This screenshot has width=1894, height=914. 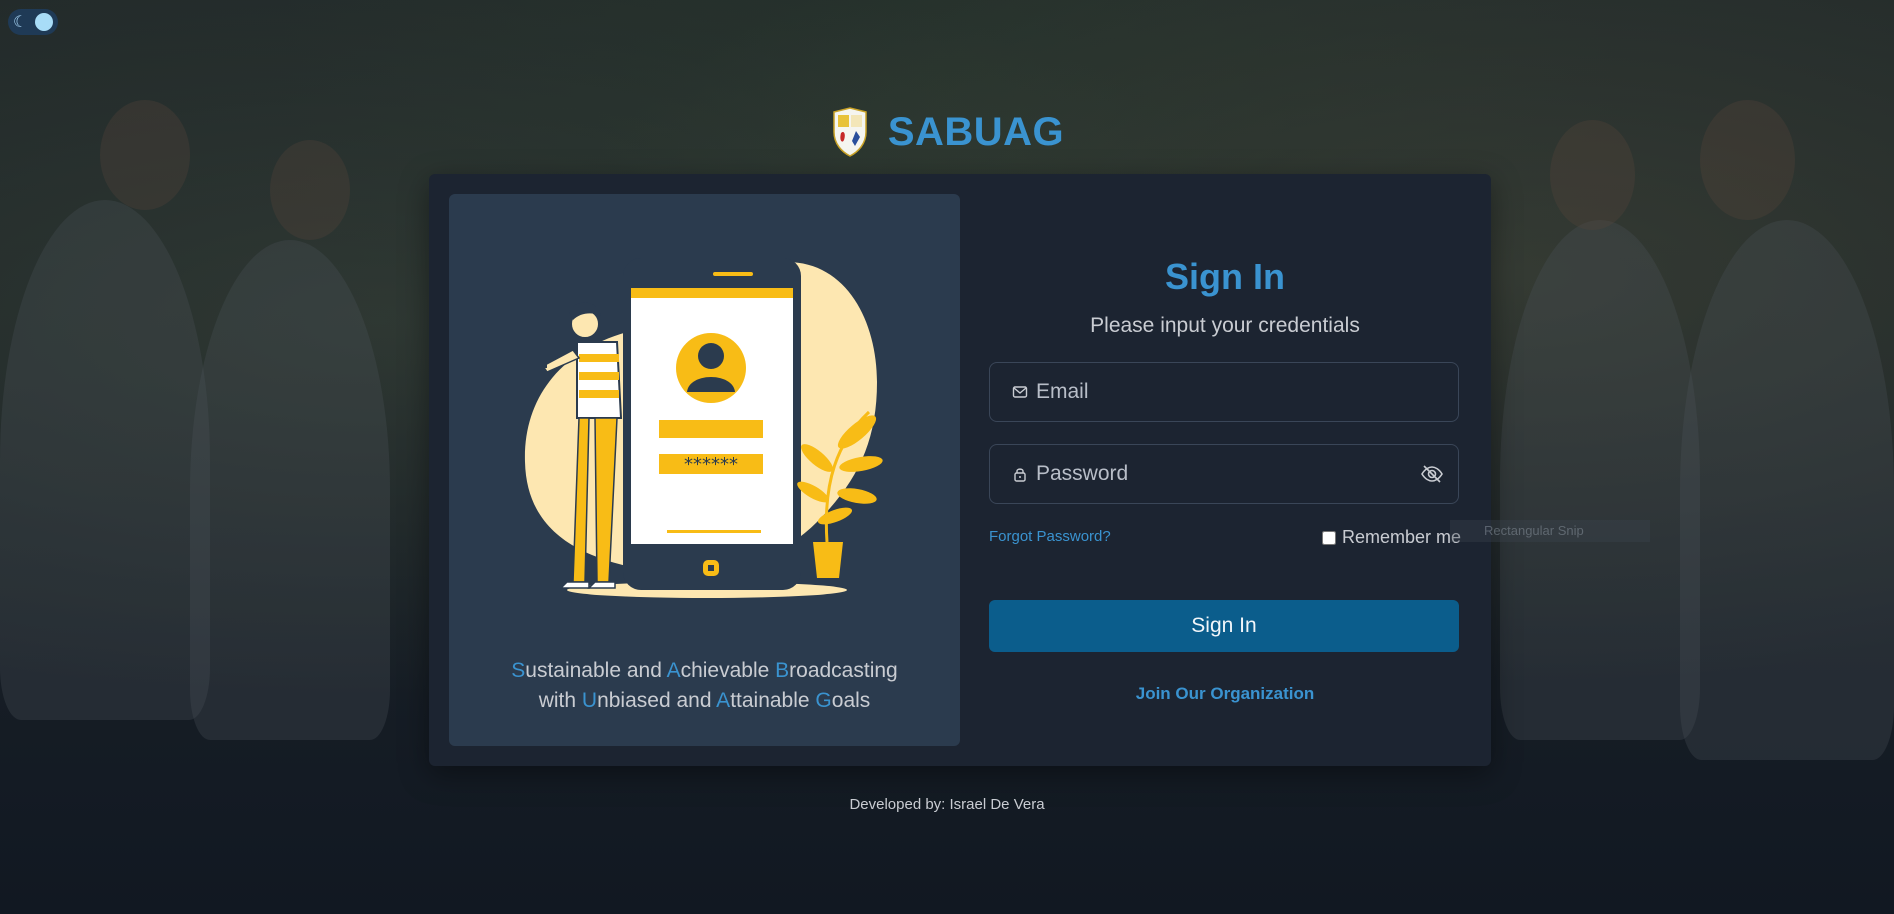 What do you see at coordinates (1225, 276) in the screenshot?
I see `form-title: Sign In` at bounding box center [1225, 276].